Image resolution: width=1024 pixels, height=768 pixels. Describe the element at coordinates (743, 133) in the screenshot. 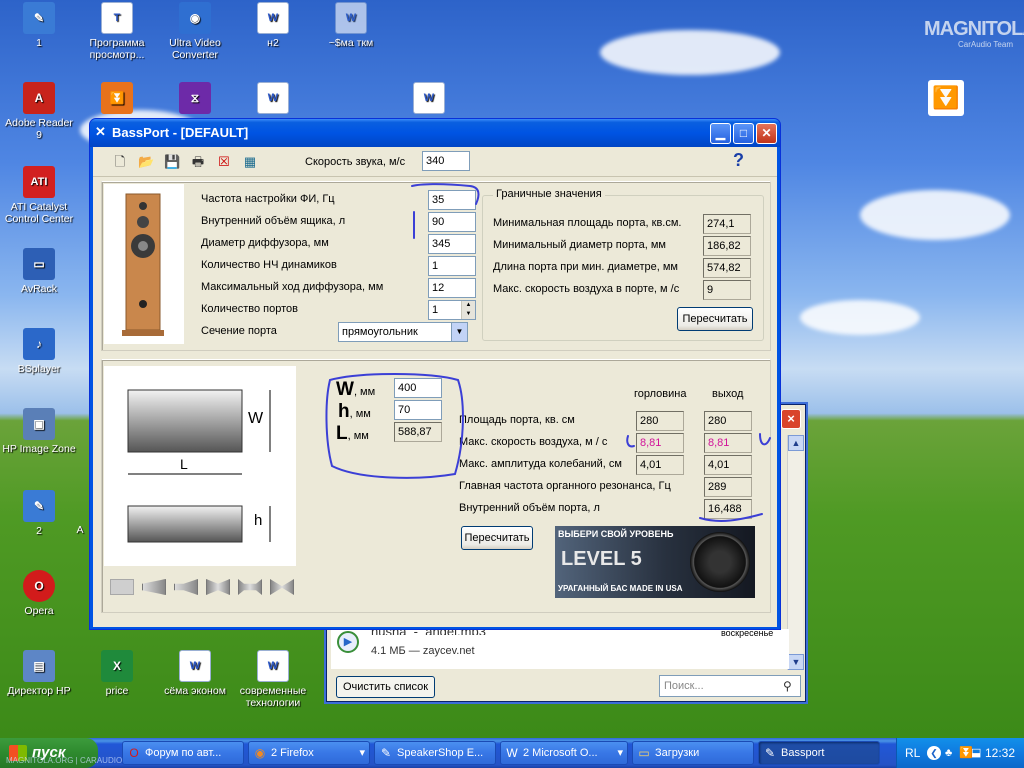

I see `maximize-button: □` at that location.